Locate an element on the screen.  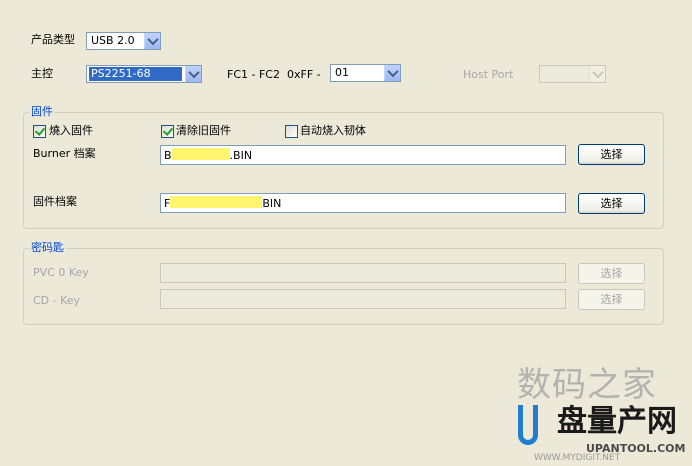
cd-key-field is located at coordinates (363, 299).